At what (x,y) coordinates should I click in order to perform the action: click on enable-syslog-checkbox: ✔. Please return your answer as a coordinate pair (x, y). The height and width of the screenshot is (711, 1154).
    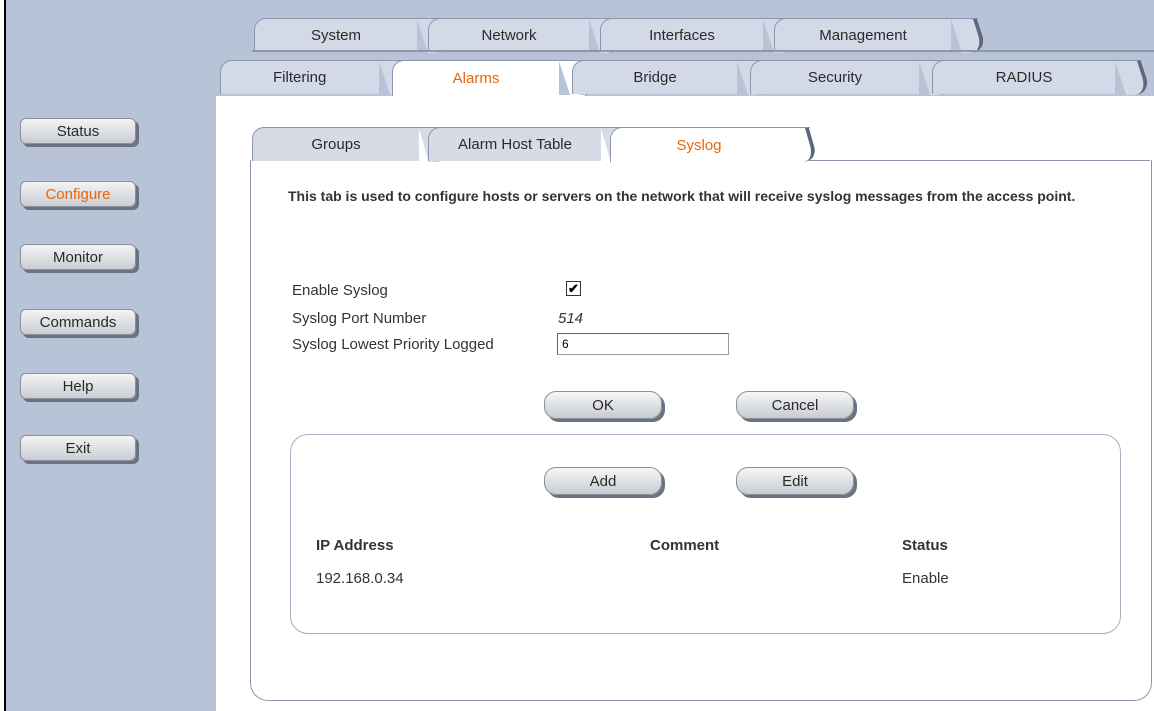
    Looking at the image, I should click on (573, 288).